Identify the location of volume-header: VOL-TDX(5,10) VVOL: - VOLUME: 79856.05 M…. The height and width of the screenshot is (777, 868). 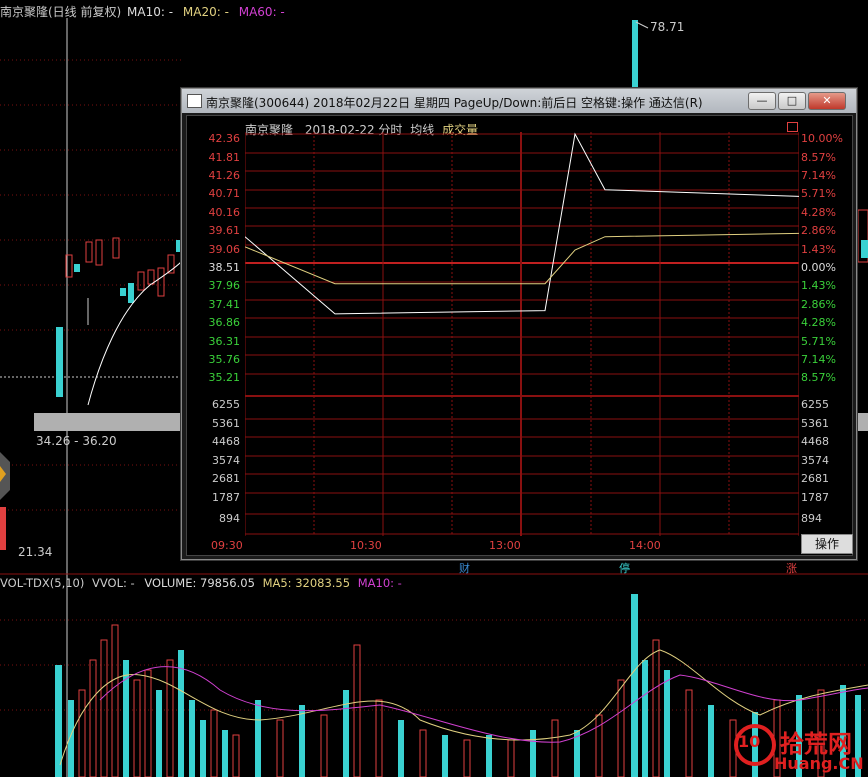
(201, 583).